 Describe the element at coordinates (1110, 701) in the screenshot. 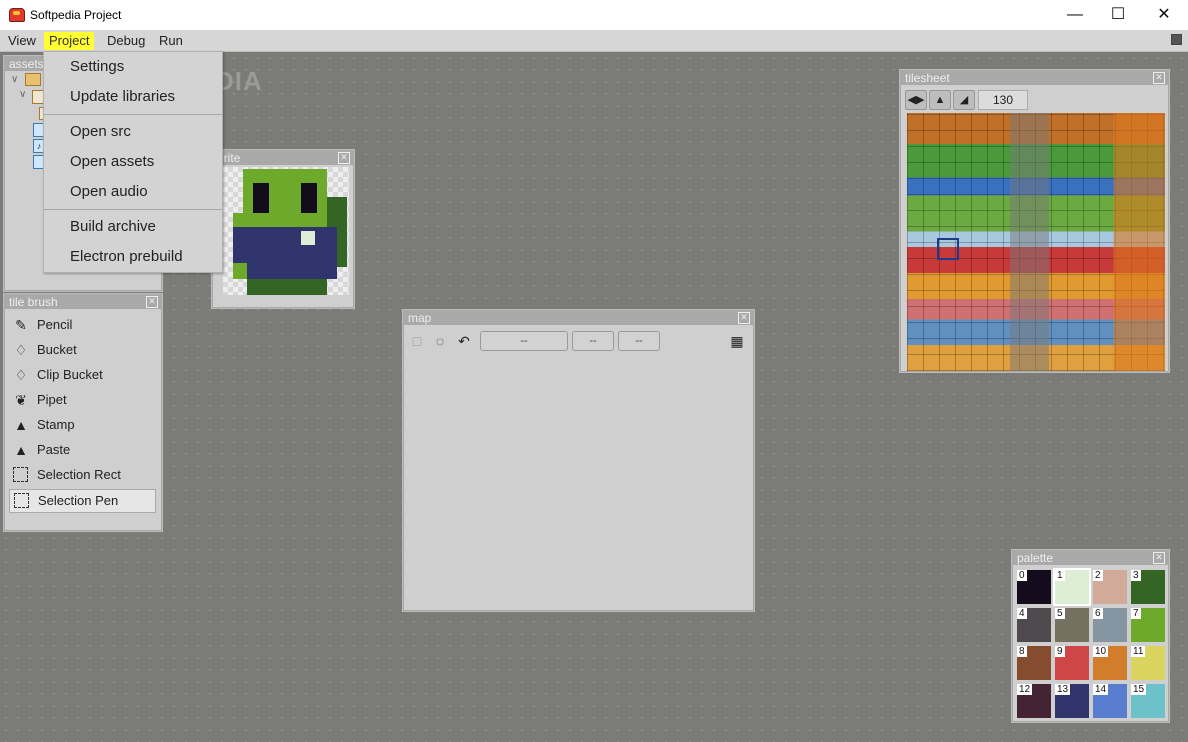

I see `palette-swatch: 14` at that location.